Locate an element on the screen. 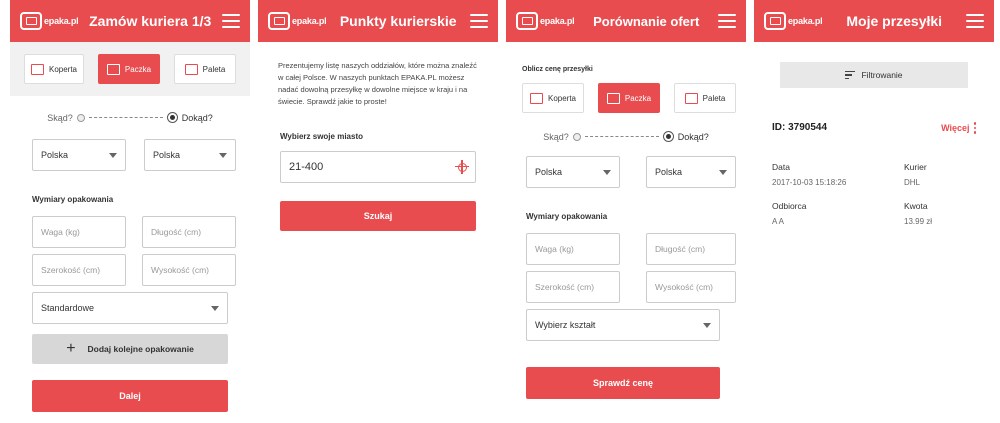  shape-select: Wybierz kształt is located at coordinates (623, 325).